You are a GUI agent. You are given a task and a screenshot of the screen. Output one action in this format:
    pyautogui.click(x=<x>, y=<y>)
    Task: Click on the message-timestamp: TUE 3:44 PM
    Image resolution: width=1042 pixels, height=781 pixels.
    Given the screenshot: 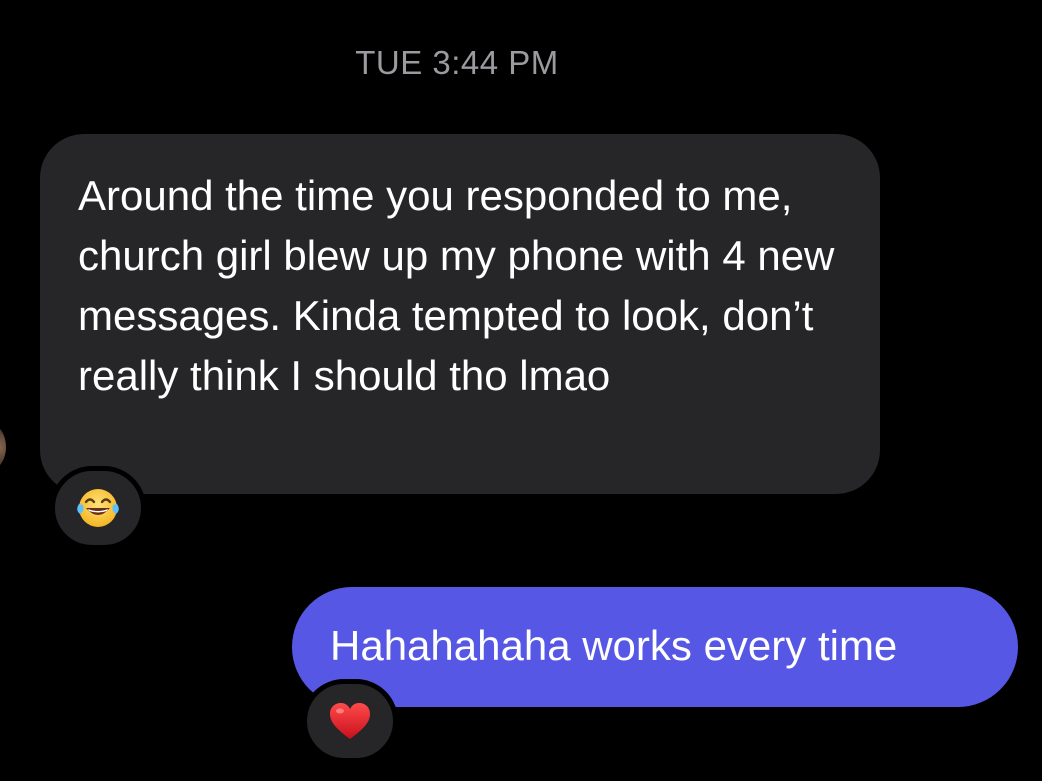 What is the action you would take?
    pyautogui.click(x=457, y=62)
    